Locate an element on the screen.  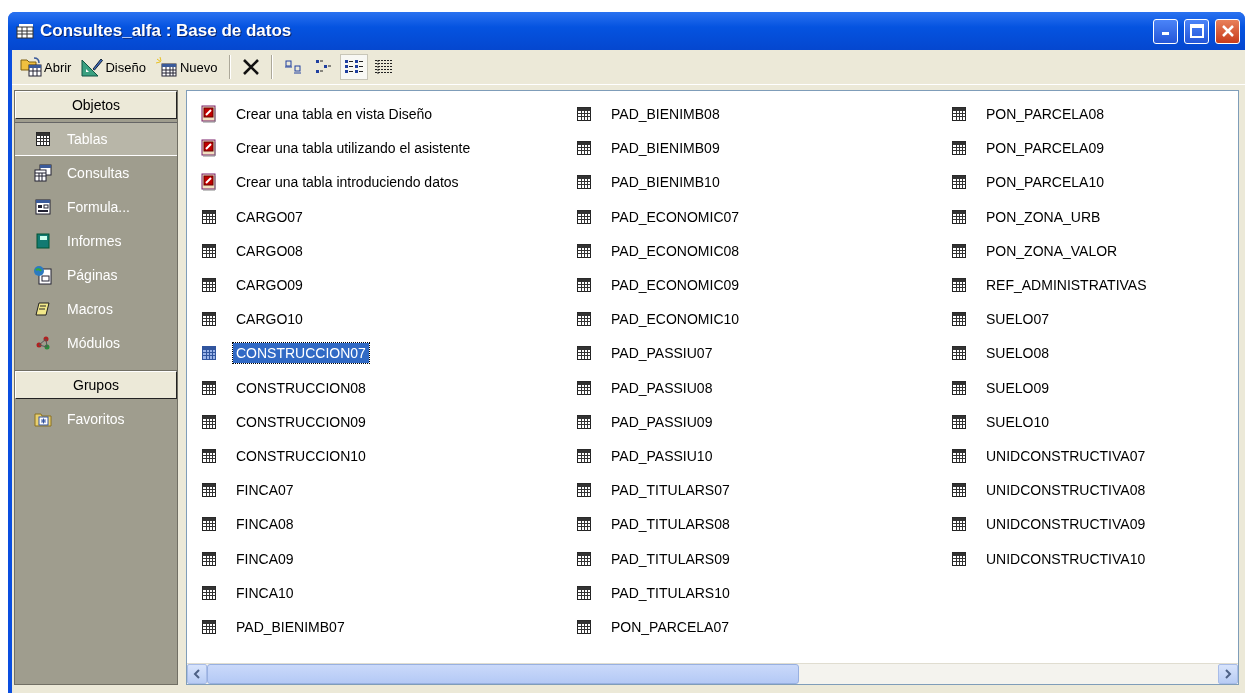
table-item: CARGO07 is located at coordinates (269, 216).